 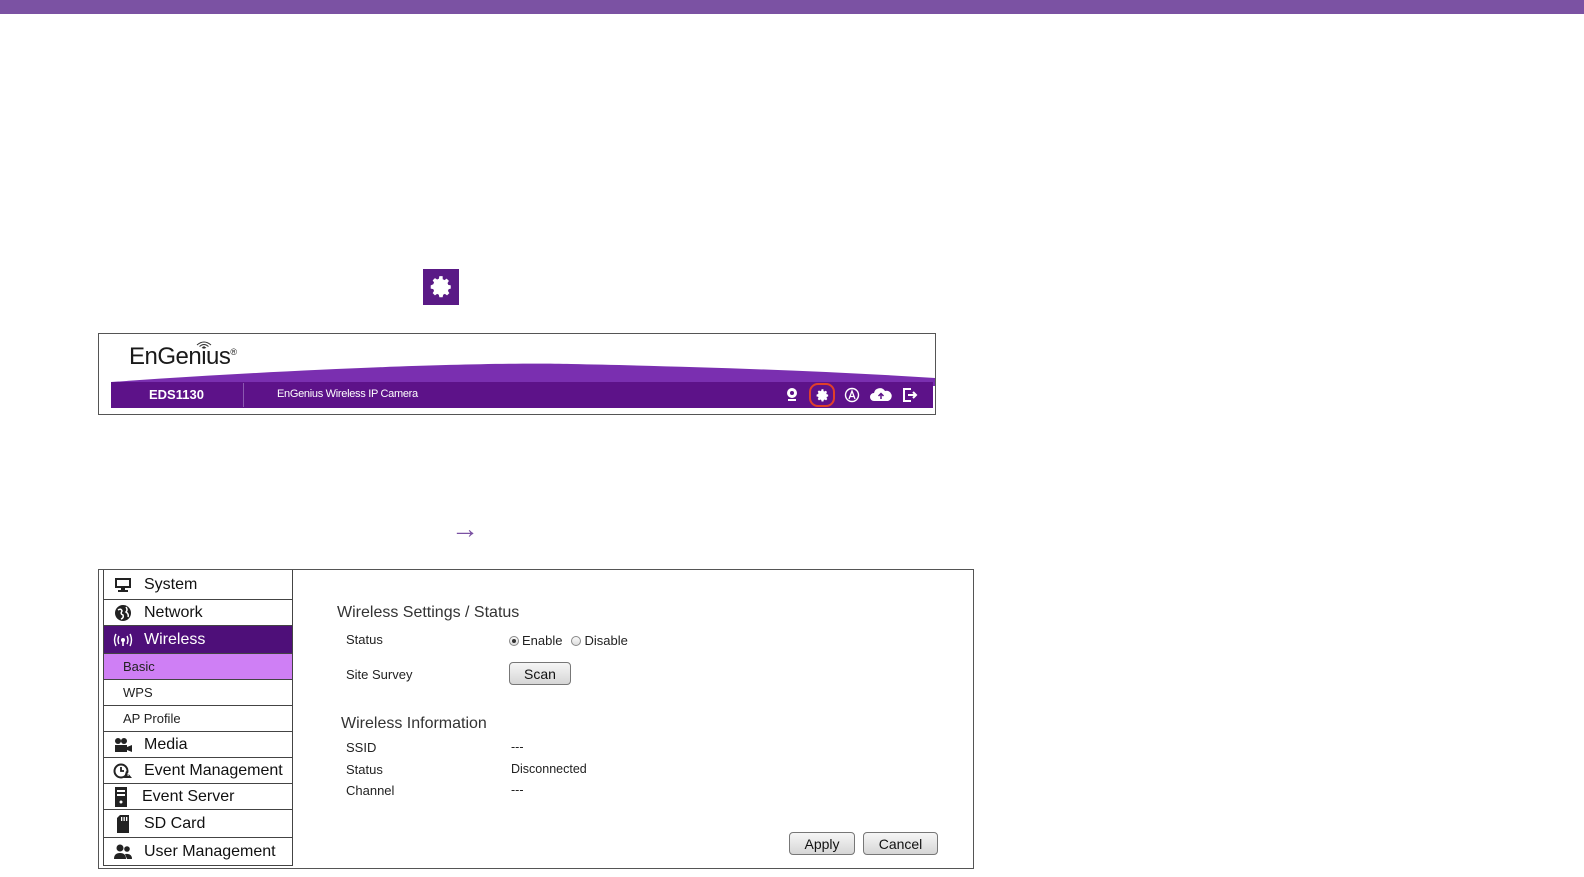 What do you see at coordinates (364, 639) in the screenshot?
I see `status-label: Status` at bounding box center [364, 639].